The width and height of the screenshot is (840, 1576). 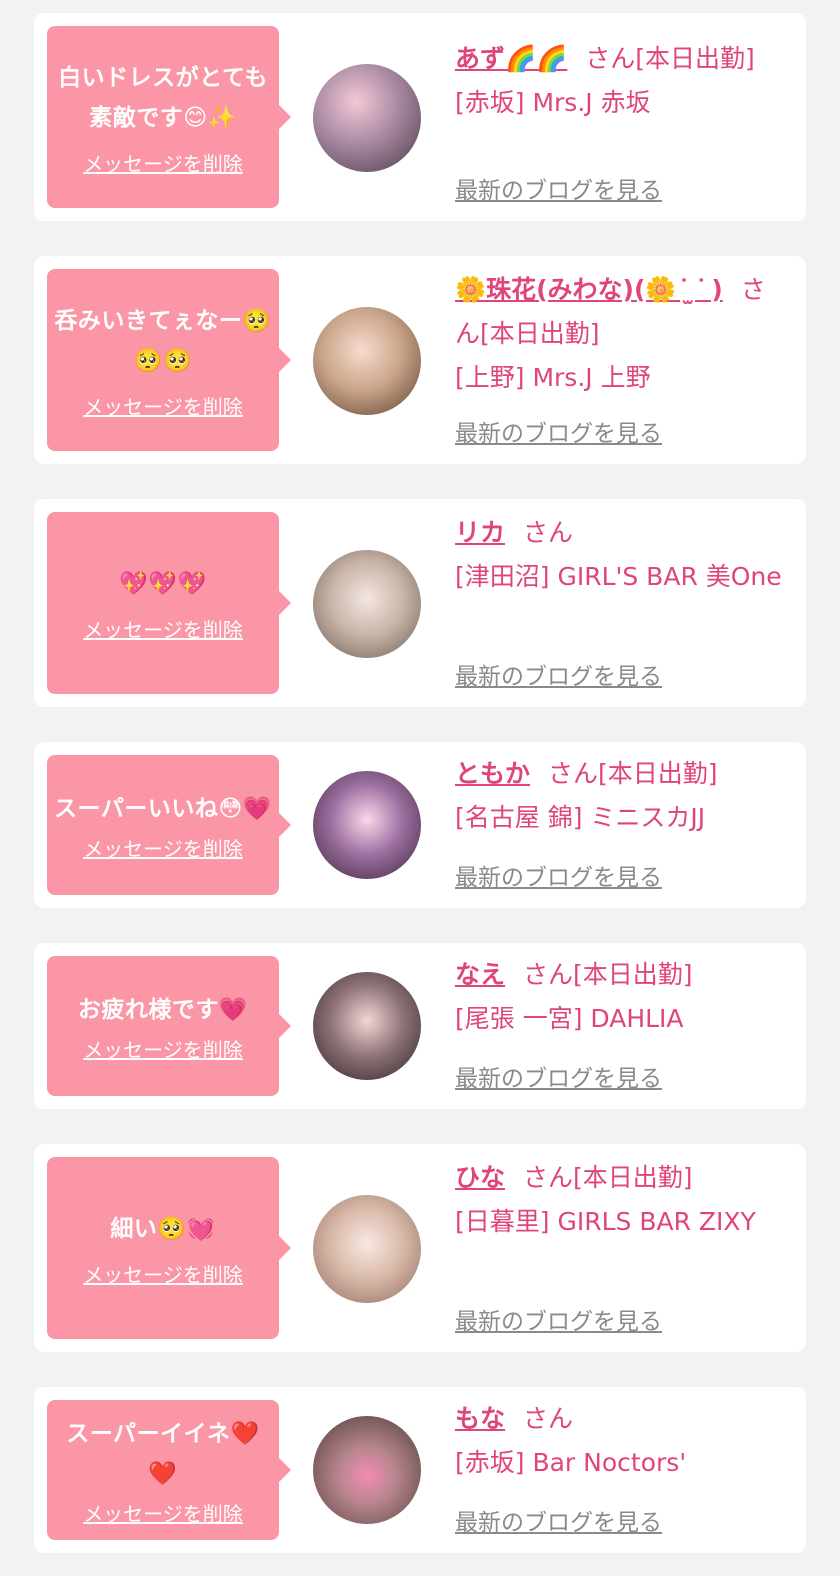 I want to click on girl-name-link: なえ, so click(x=480, y=974).